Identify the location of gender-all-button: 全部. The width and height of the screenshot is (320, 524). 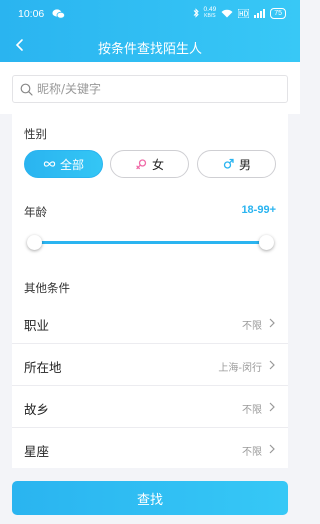
(63, 164).